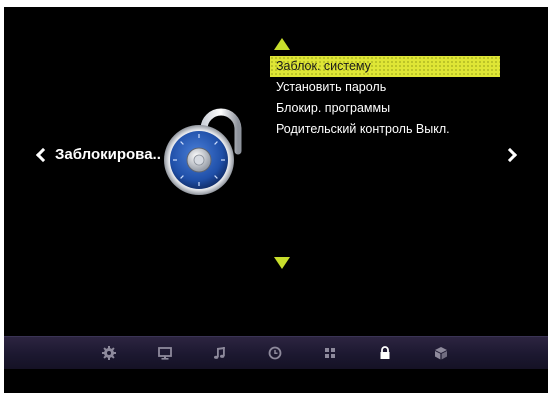 The image size is (552, 396). What do you see at coordinates (109, 353) in the screenshot?
I see `gear-icon` at bounding box center [109, 353].